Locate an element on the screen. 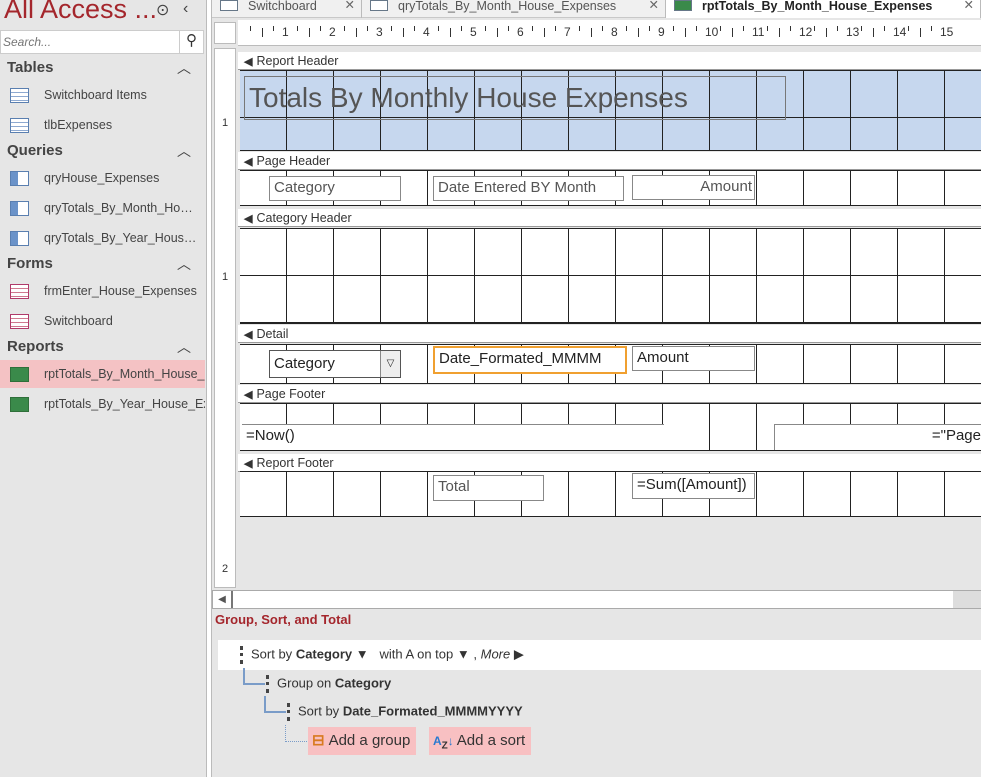 This screenshot has width=981, height=777. total-label: Total is located at coordinates (488, 488).